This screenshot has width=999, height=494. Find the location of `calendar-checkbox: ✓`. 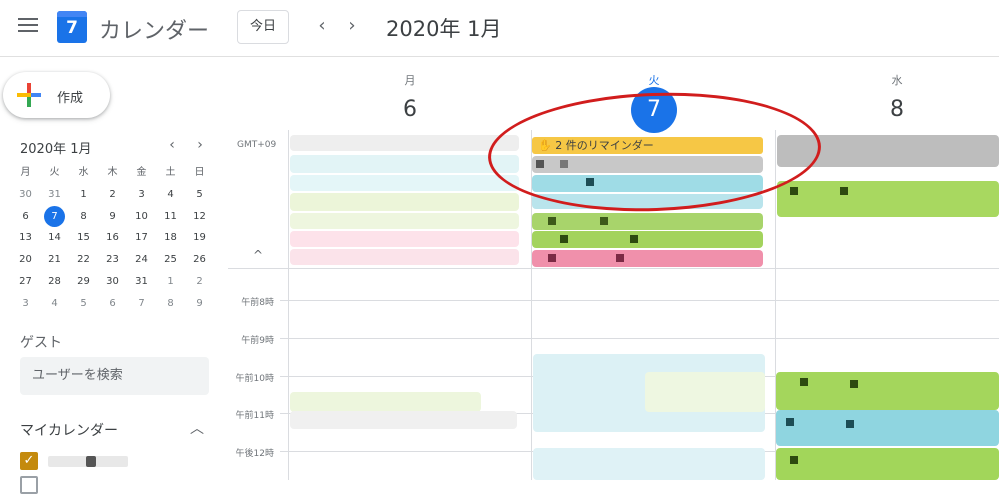

calendar-checkbox: ✓ is located at coordinates (29, 461).